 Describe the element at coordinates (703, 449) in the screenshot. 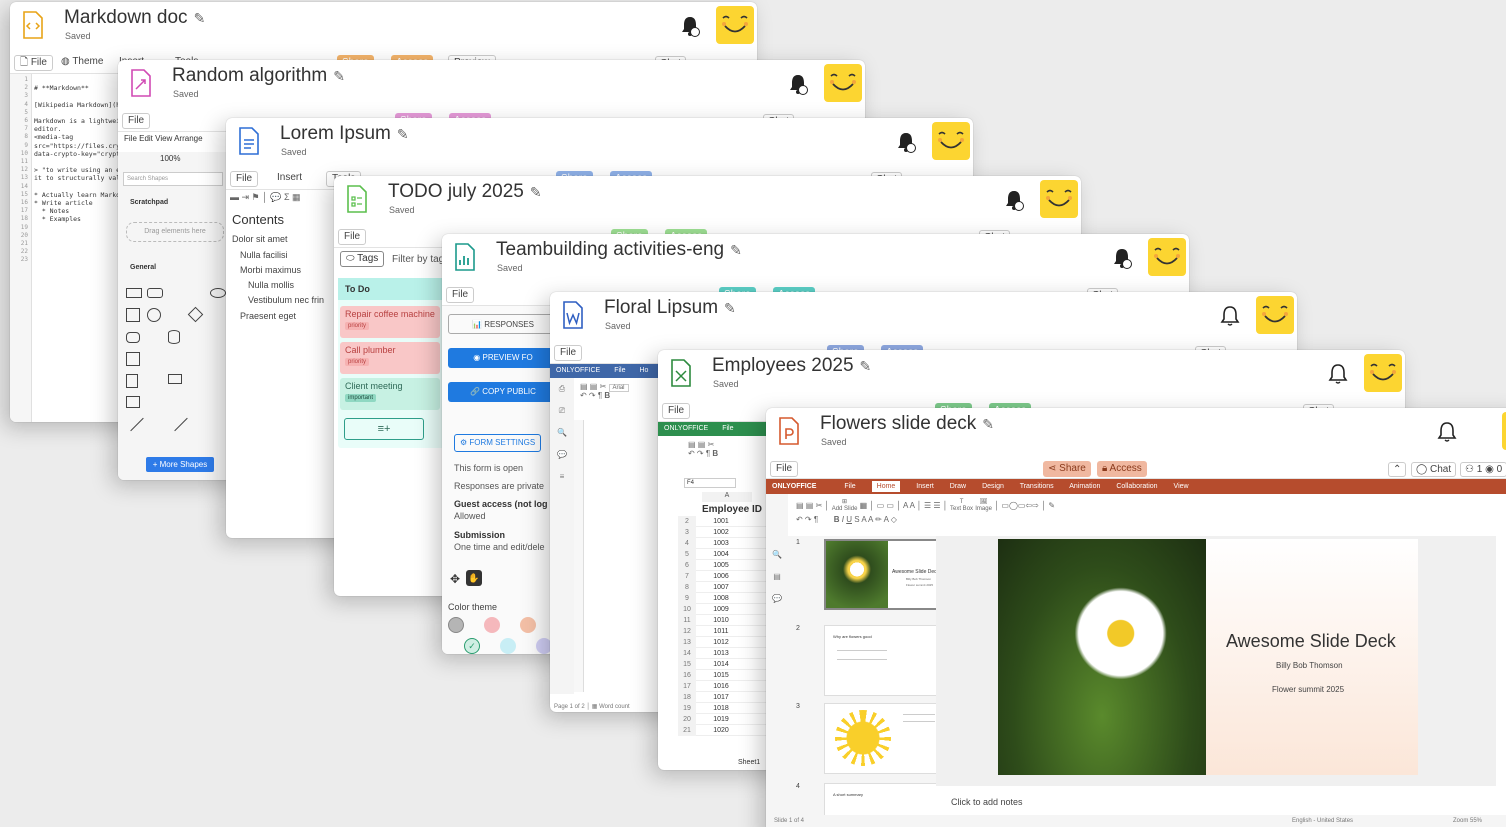

I see `sheet-ribbon: ▤ ▤ ✂ ↶ ↷ ¶ B` at that location.